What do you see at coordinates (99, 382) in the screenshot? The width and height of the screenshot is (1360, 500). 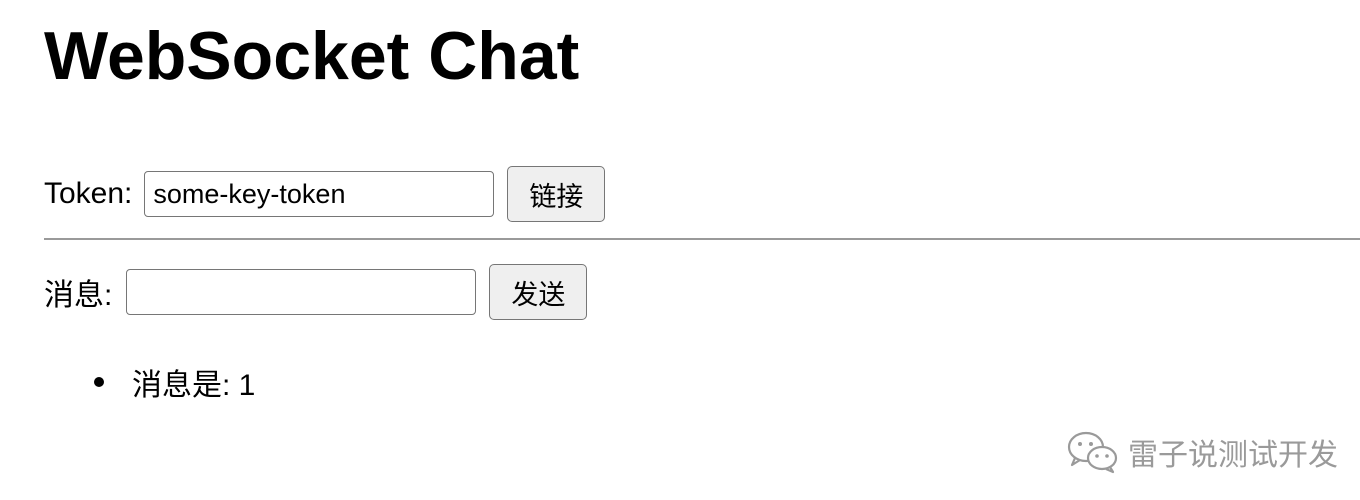 I see `bullet-icon` at bounding box center [99, 382].